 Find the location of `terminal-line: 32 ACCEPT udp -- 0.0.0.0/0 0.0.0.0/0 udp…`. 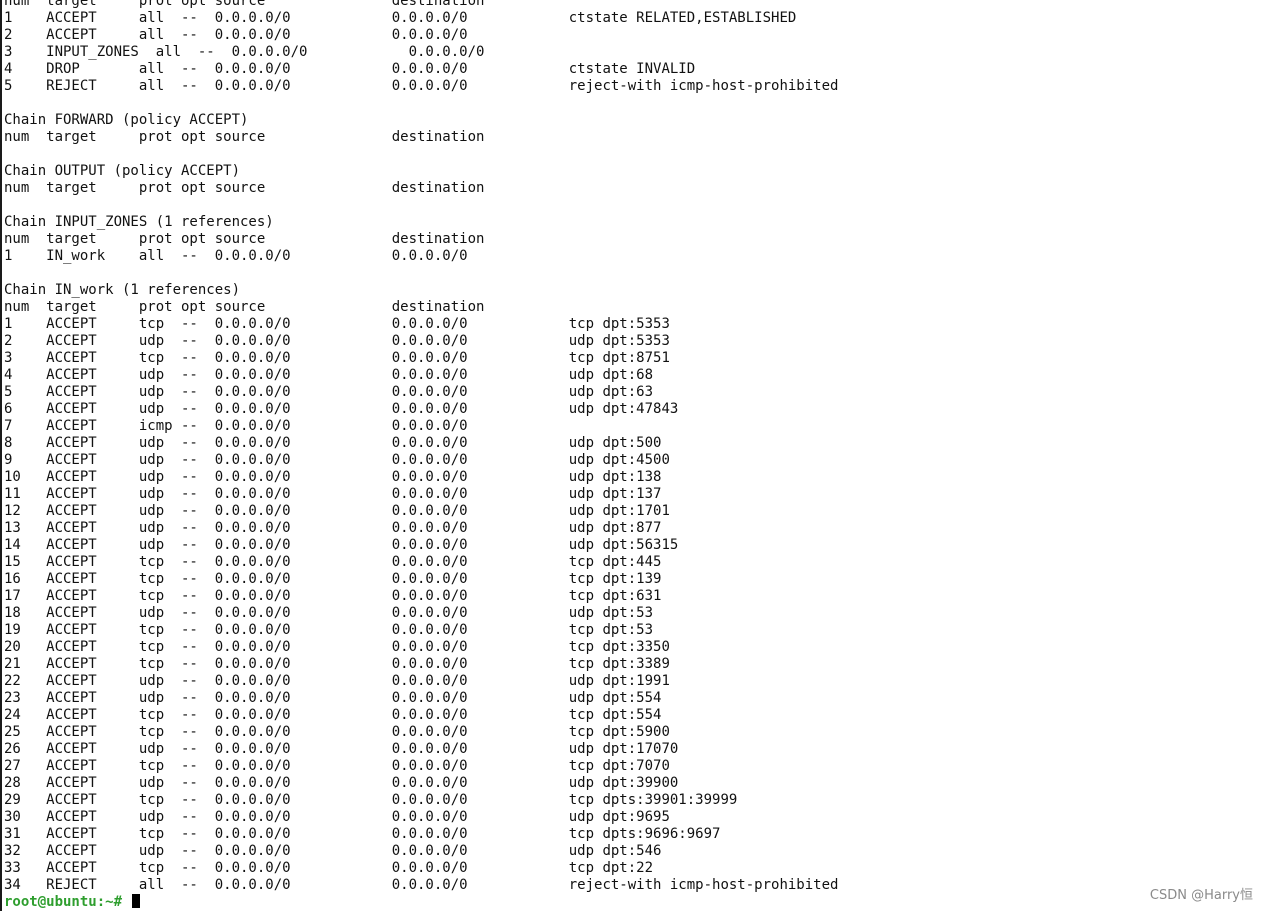

terminal-line: 32 ACCEPT udp -- 0.0.0.0/0 0.0.0.0/0 udp… is located at coordinates (333, 851).